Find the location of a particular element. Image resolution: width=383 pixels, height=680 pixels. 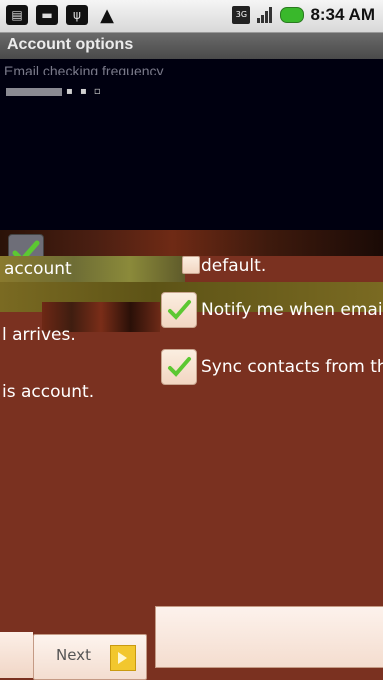

frequency-value is located at coordinates (34, 92).